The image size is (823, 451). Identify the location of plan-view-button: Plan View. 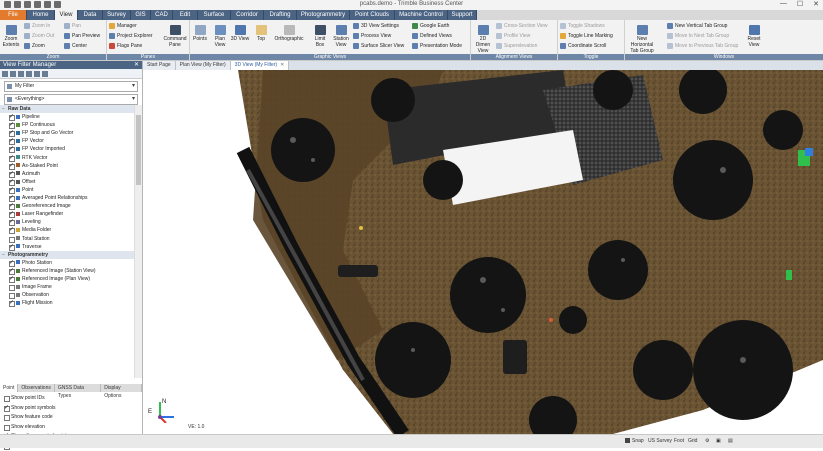
(220, 36).